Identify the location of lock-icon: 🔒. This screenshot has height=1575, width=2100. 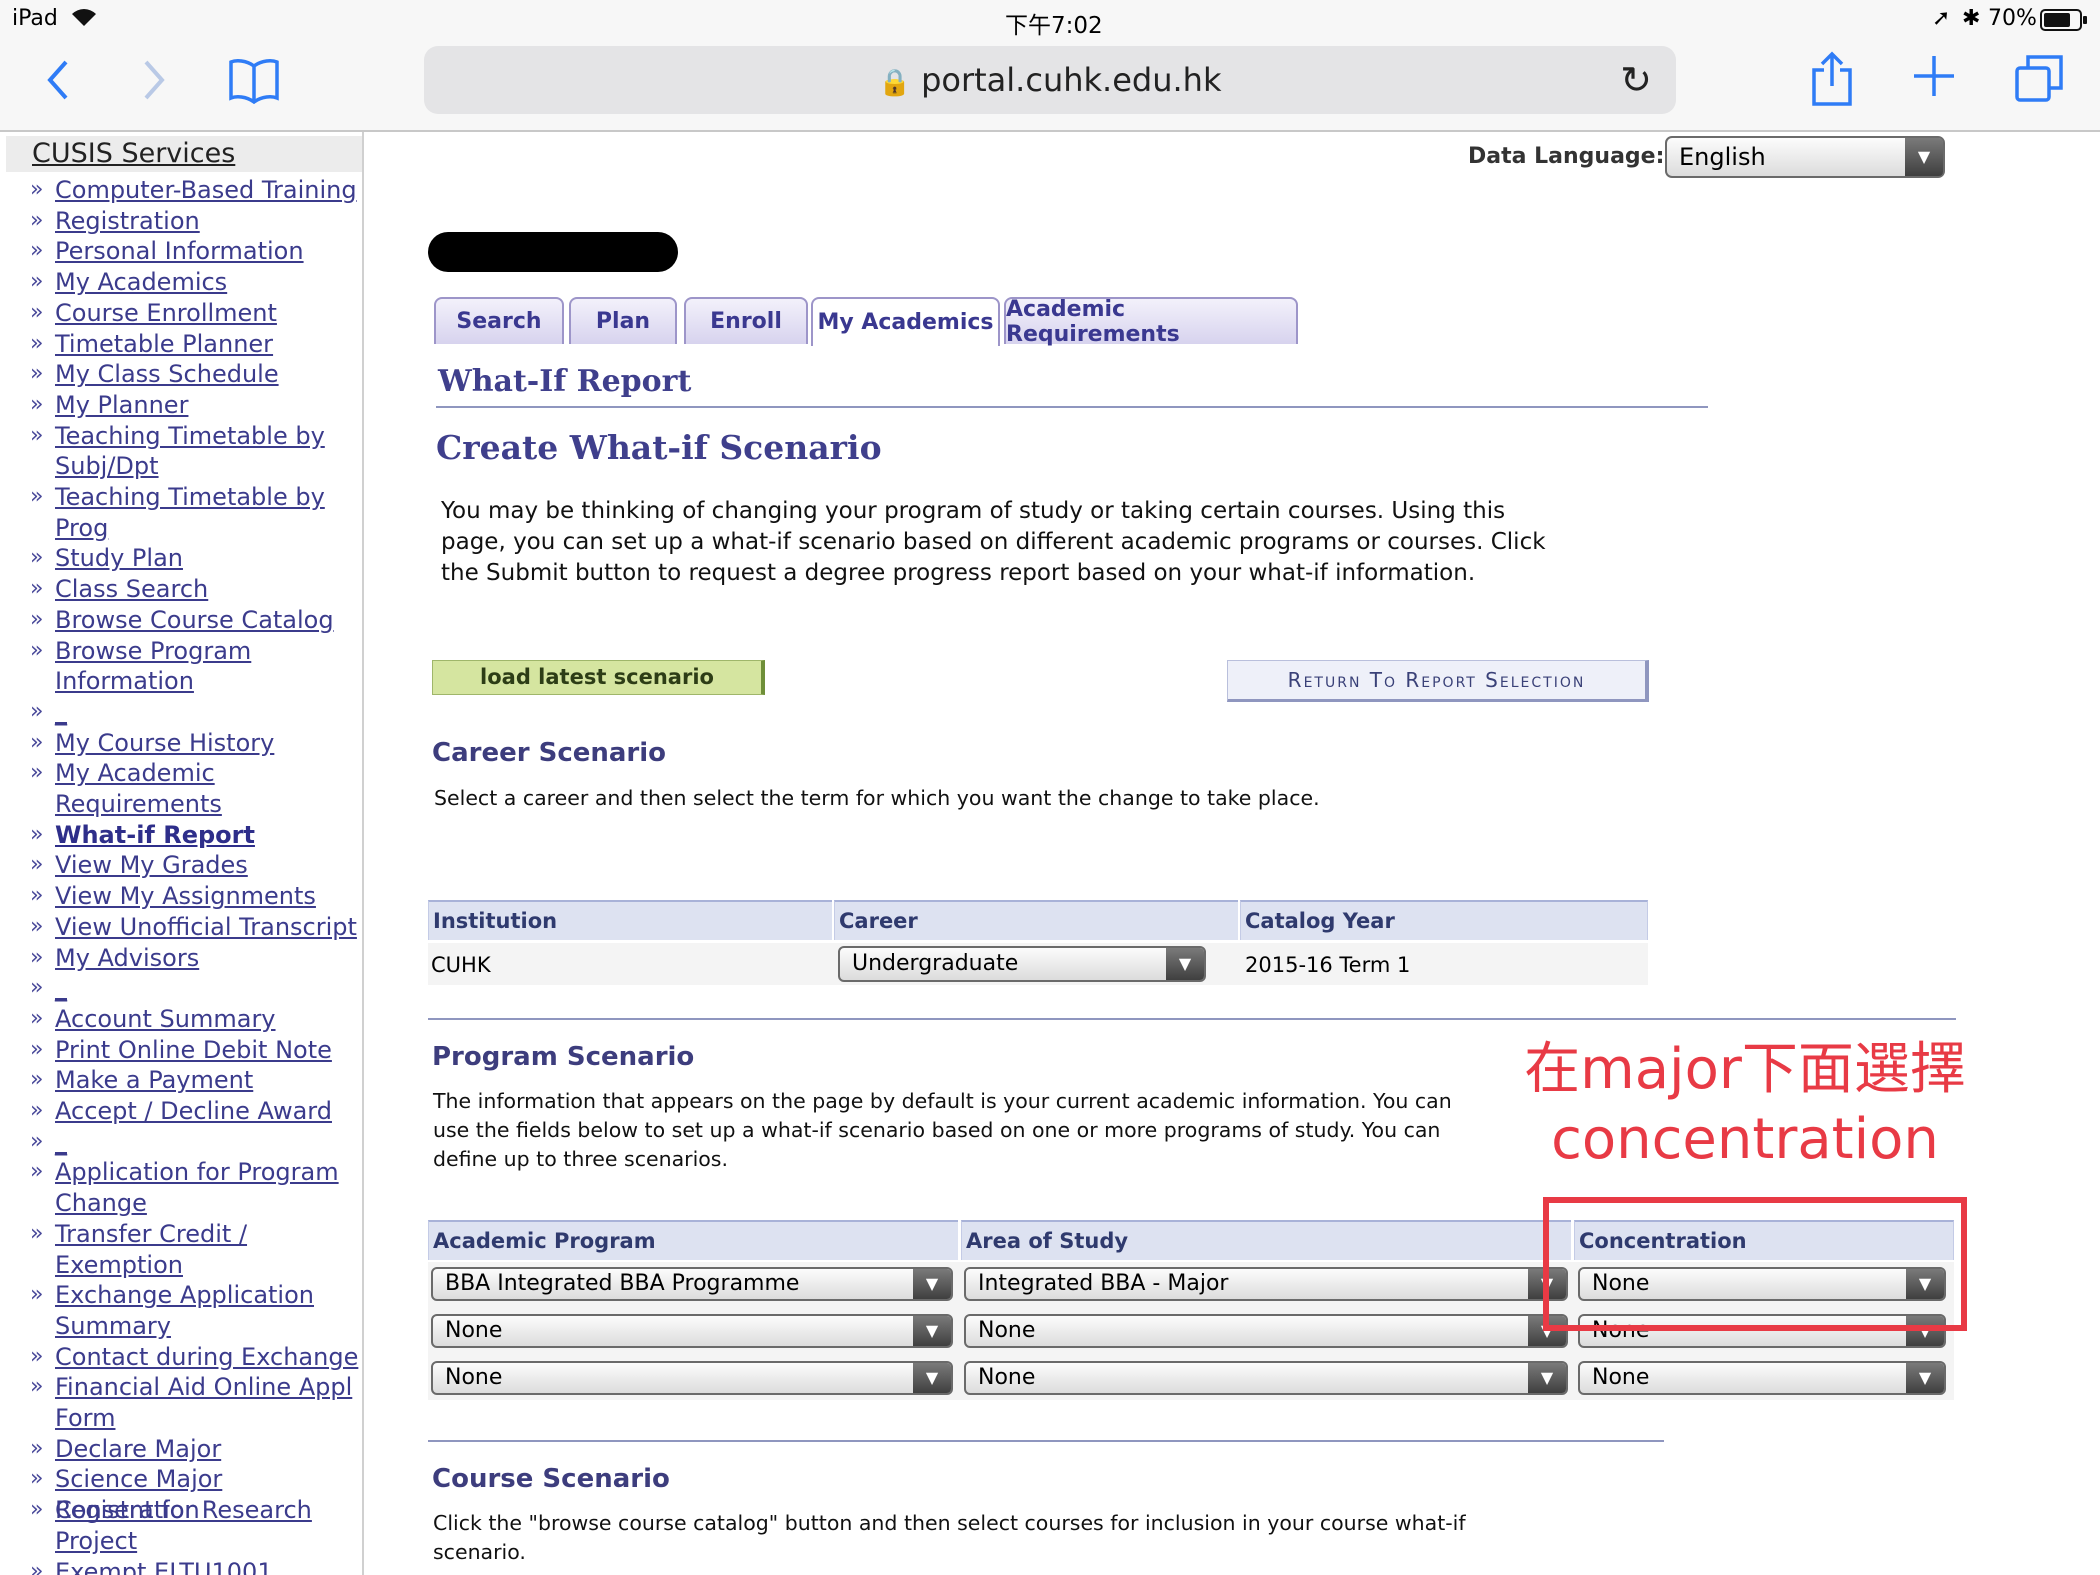
(894, 83).